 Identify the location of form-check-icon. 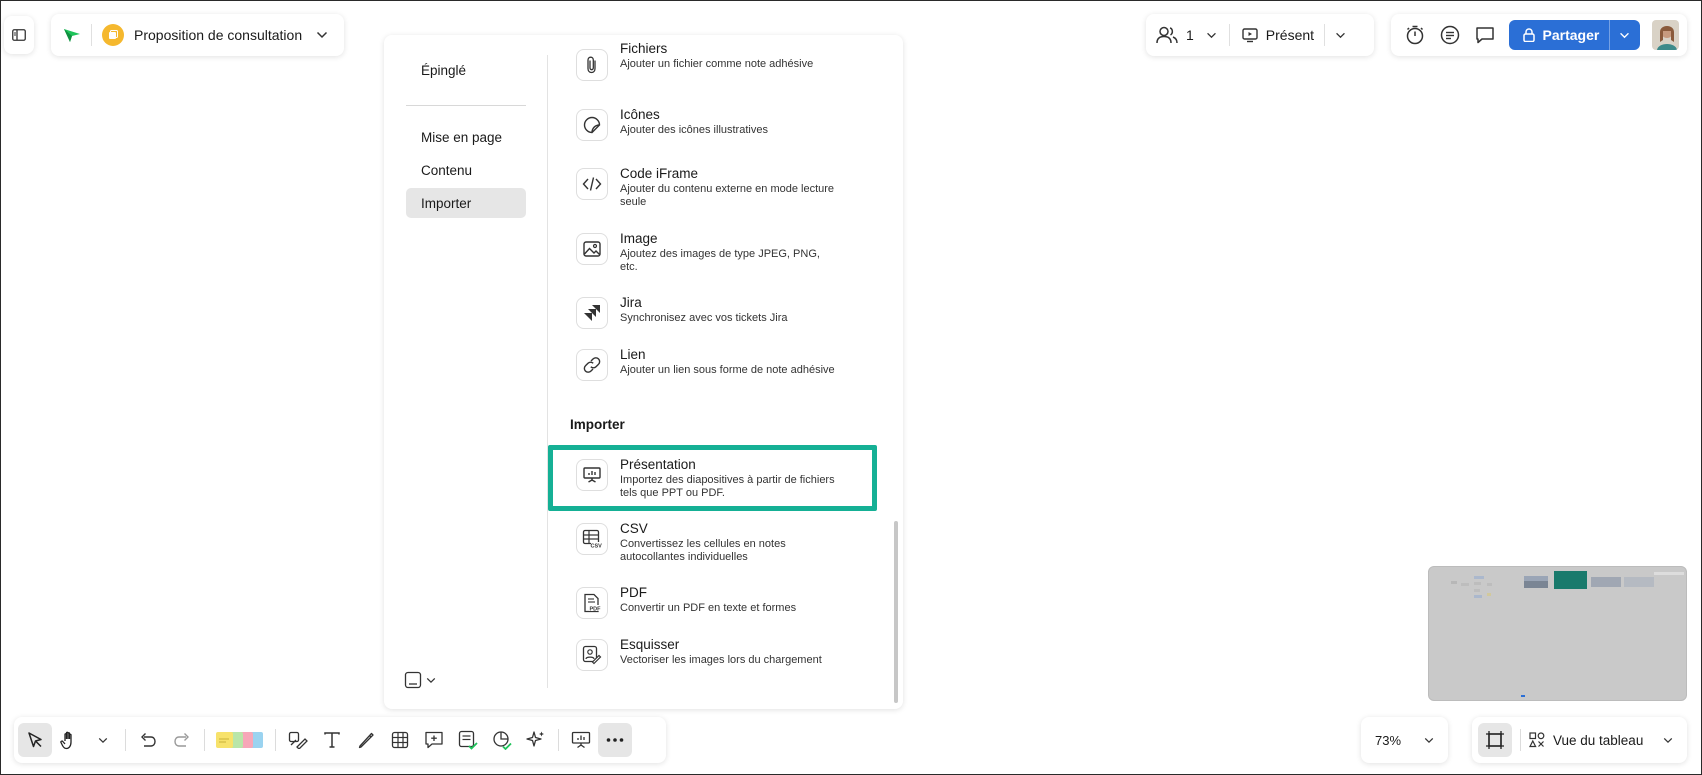
(468, 740).